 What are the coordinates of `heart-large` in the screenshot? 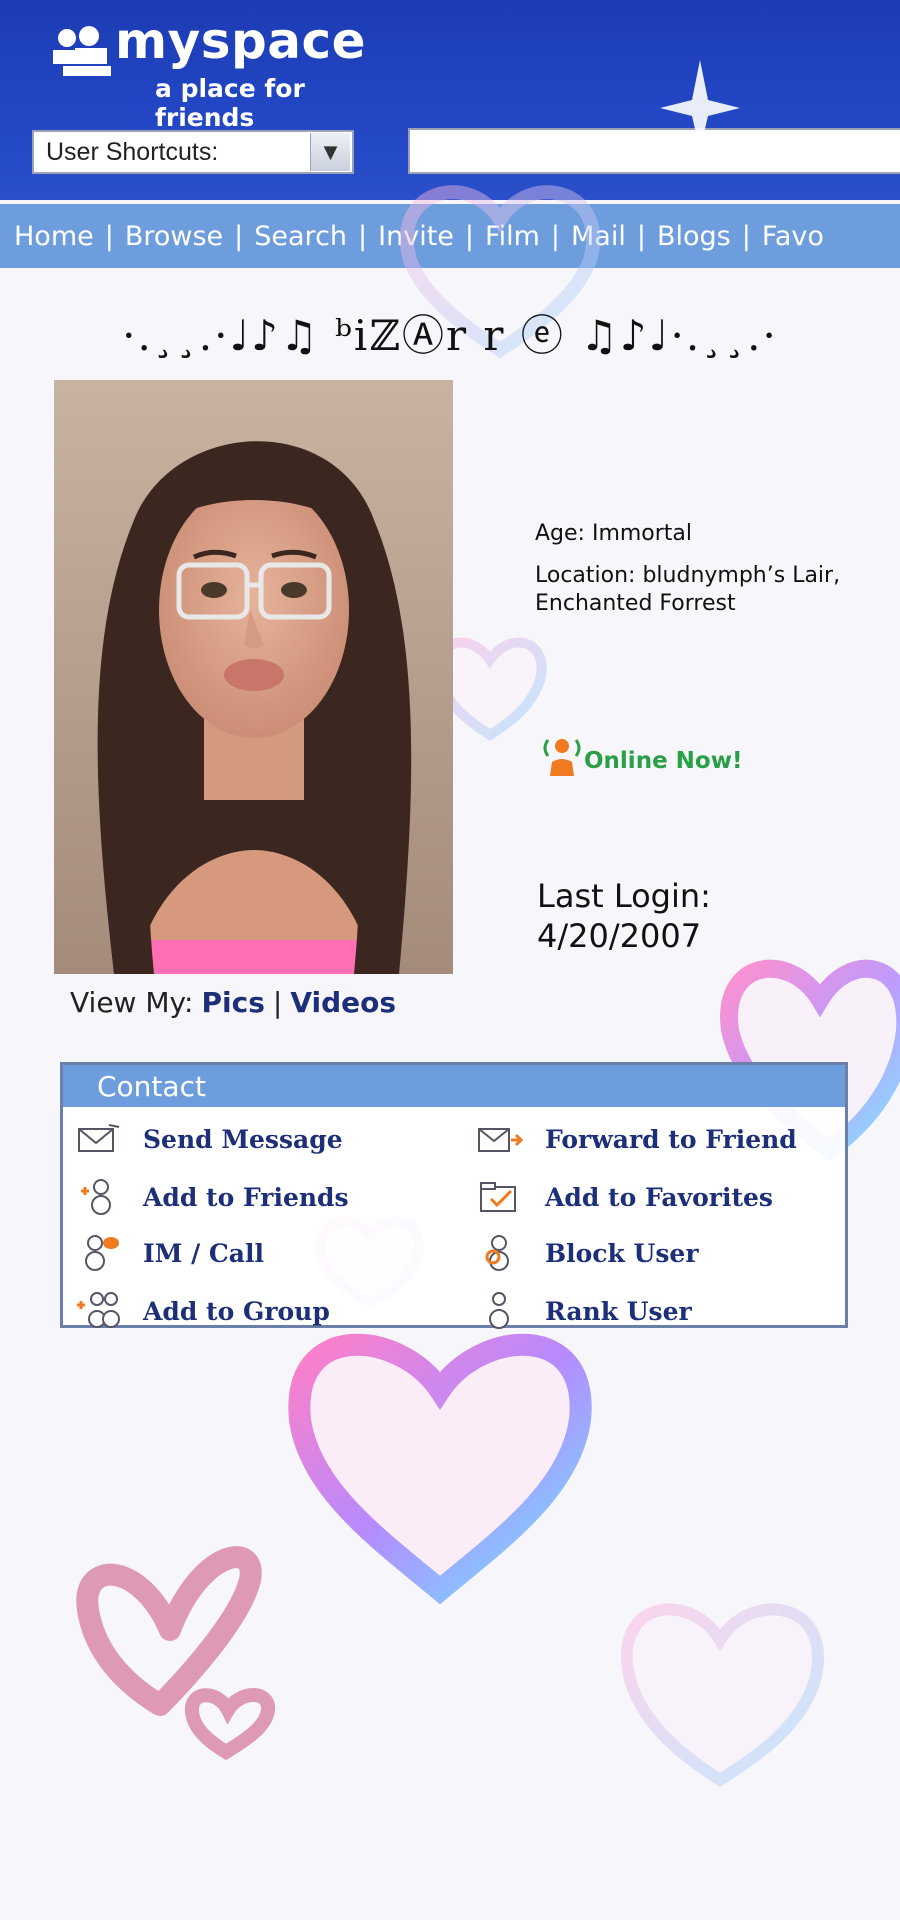 It's located at (440, 1469).